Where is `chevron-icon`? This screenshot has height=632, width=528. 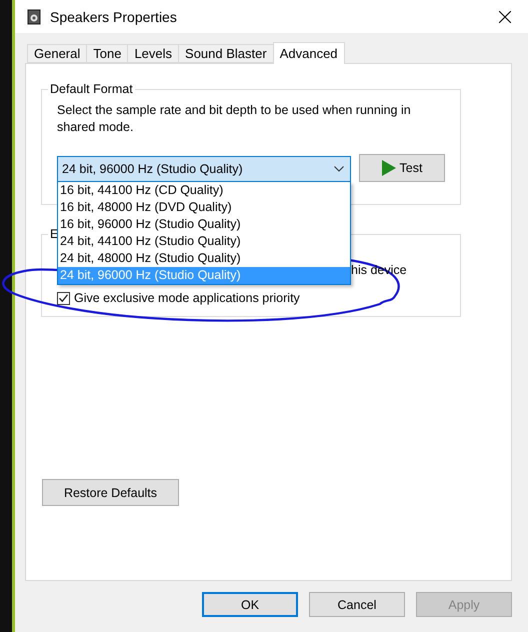 chevron-icon is located at coordinates (339, 169).